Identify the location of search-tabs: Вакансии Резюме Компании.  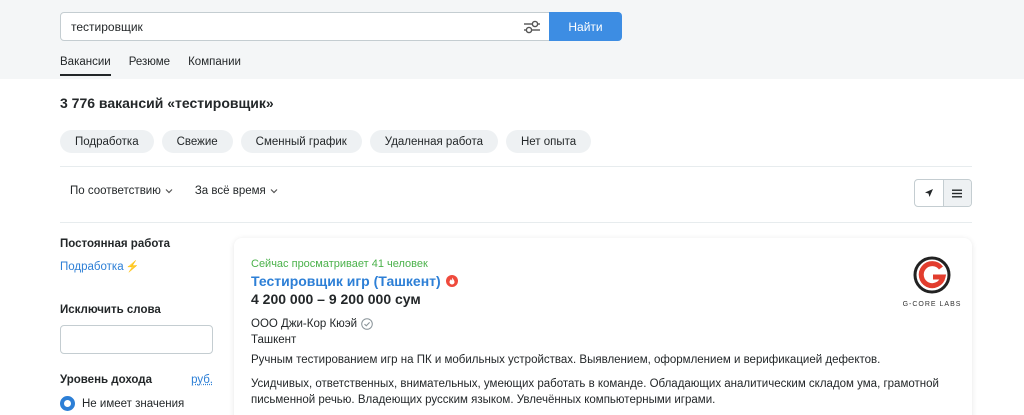
(150, 66).